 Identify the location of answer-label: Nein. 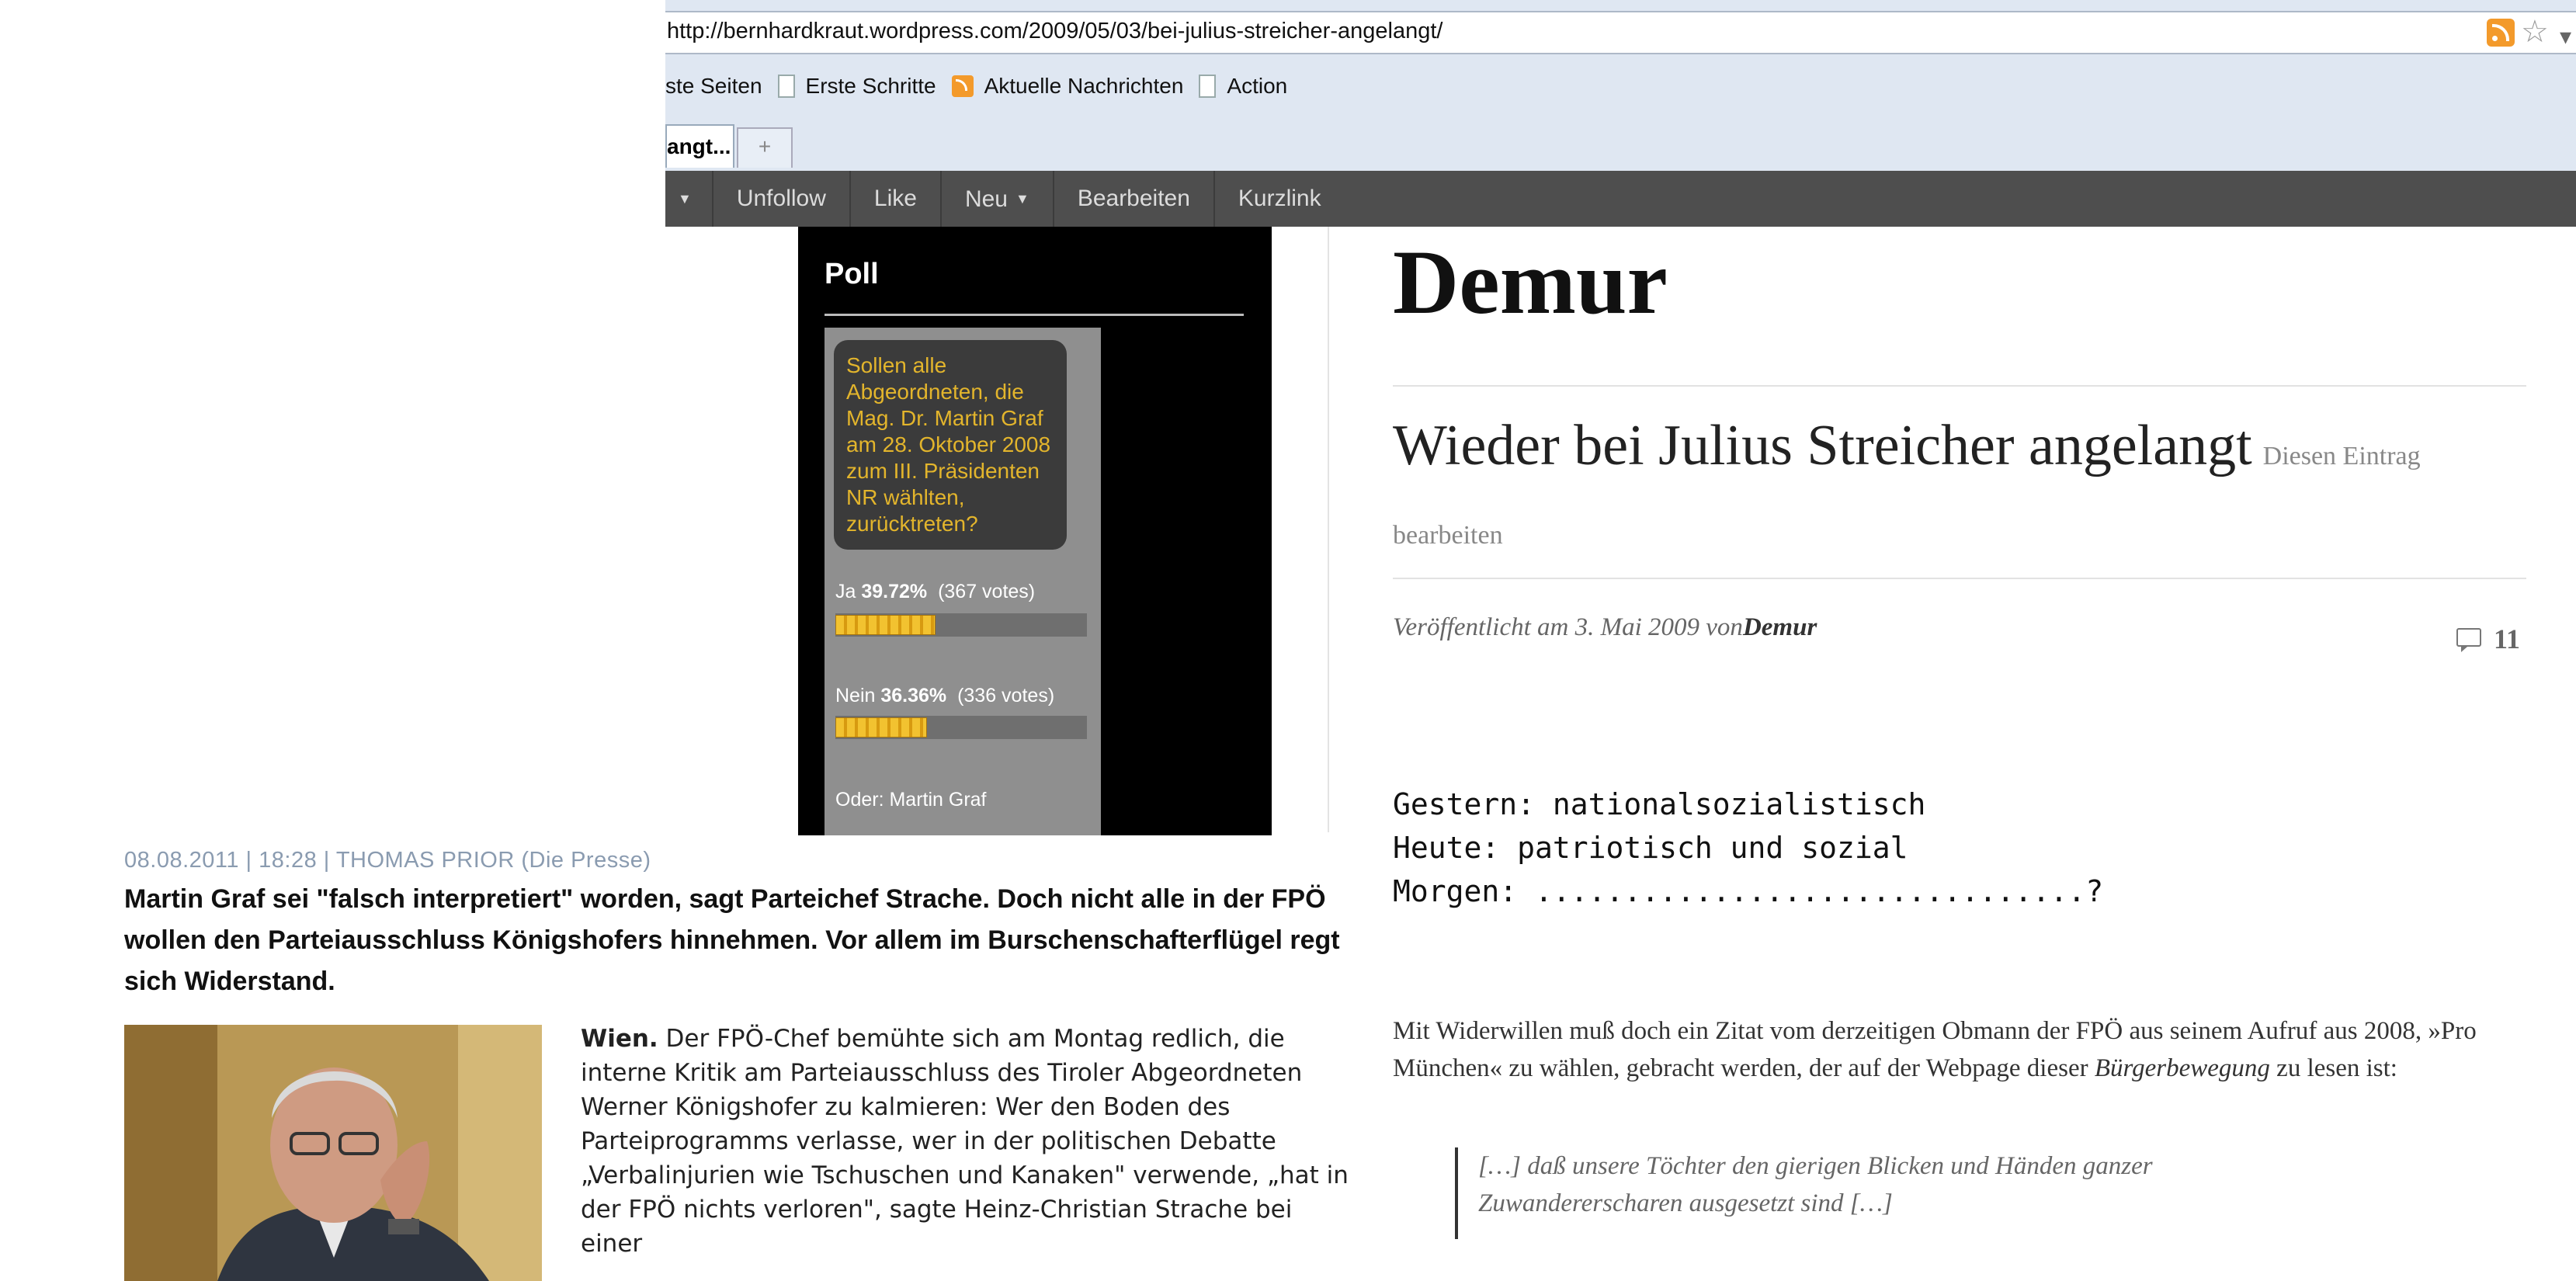
(855, 695).